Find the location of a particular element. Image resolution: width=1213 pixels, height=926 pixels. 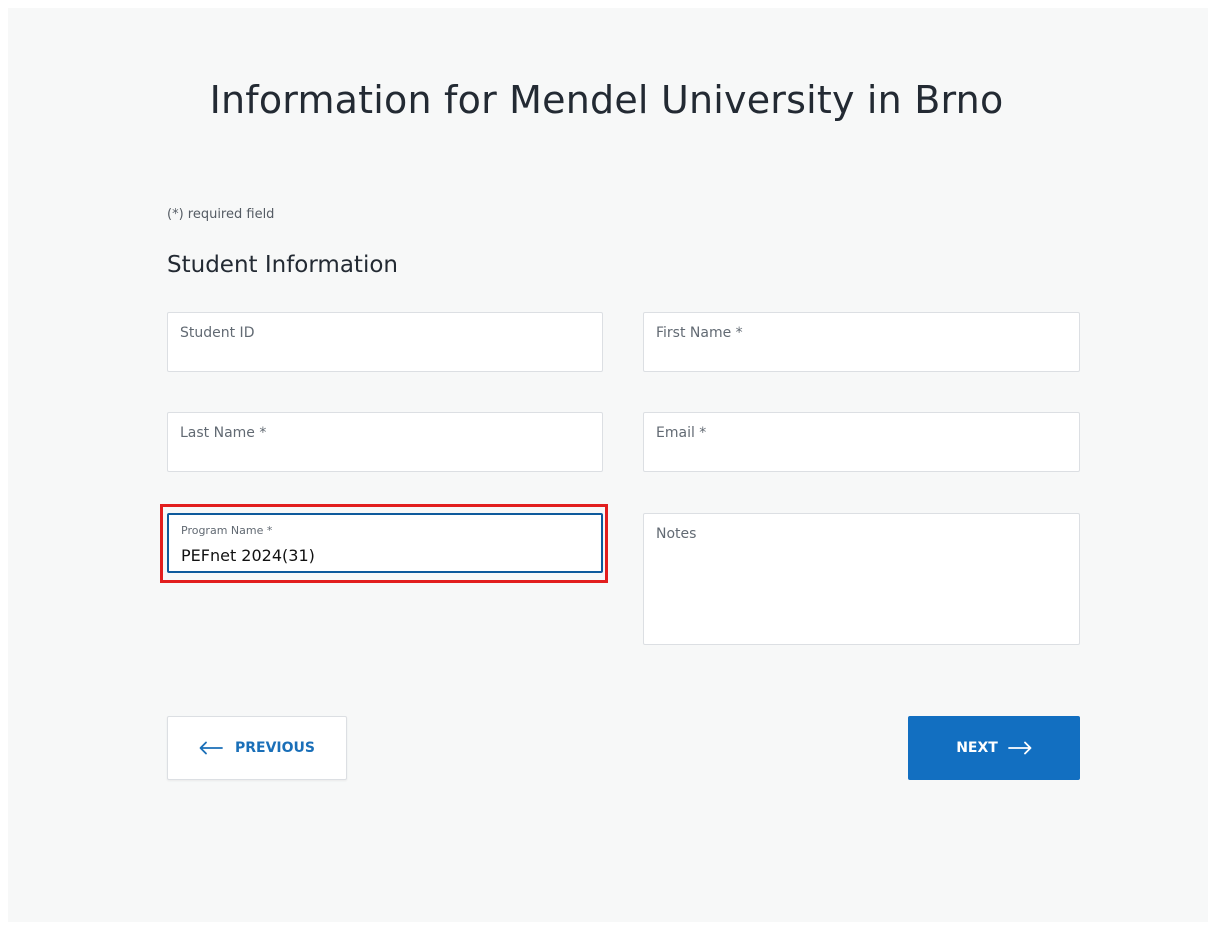

student-id-input is located at coordinates (385, 354).